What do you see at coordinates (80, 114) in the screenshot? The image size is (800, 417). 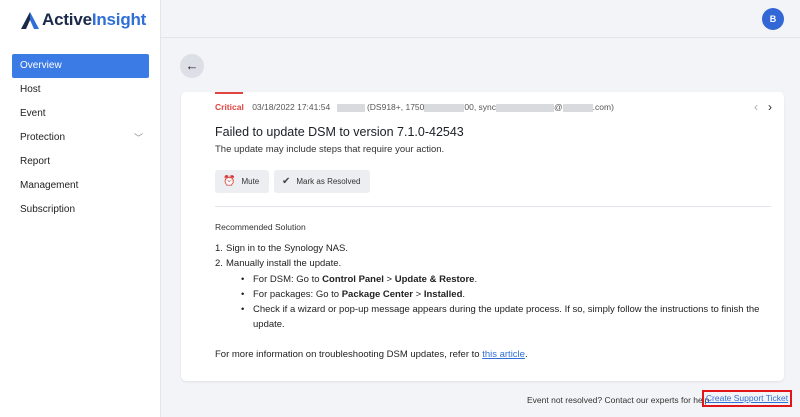 I see `sidebar-item-event: Event` at bounding box center [80, 114].